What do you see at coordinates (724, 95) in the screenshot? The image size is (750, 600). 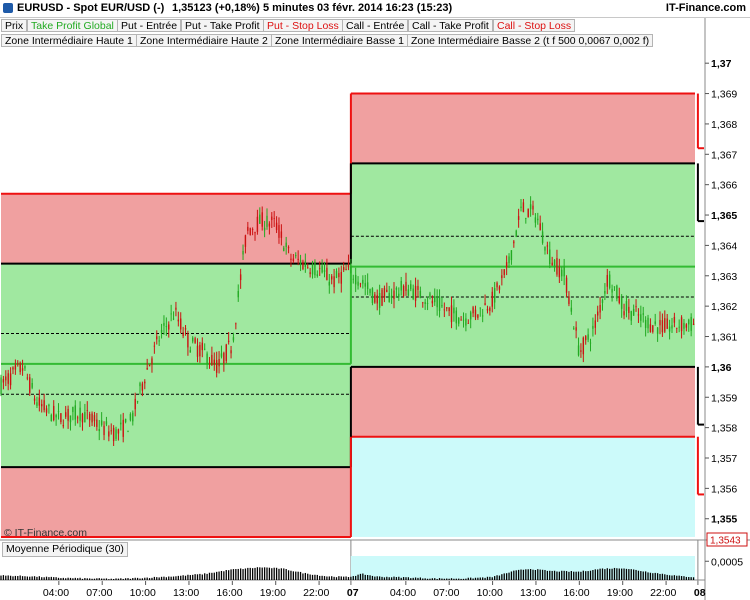 I see `y-tick-label: 1,369` at bounding box center [724, 95].